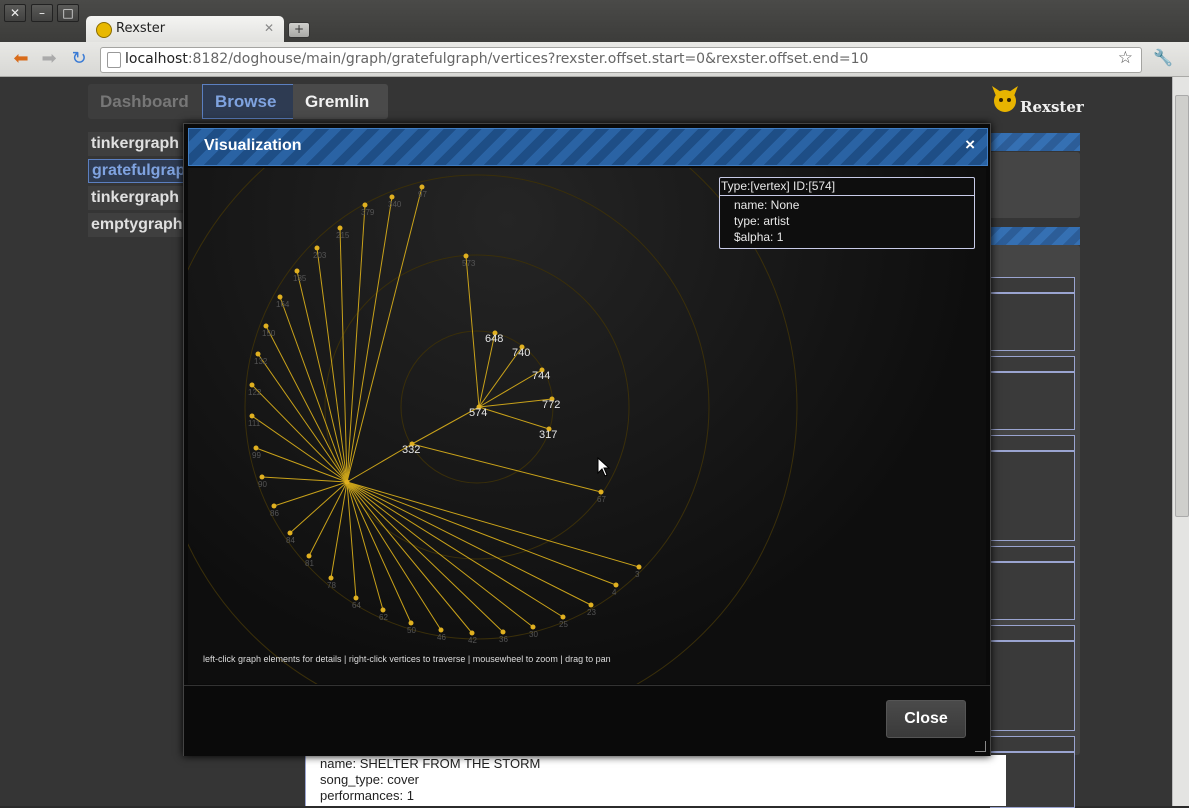 The image size is (1189, 808). Describe the element at coordinates (114, 60) in the screenshot. I see `page-icon` at that location.